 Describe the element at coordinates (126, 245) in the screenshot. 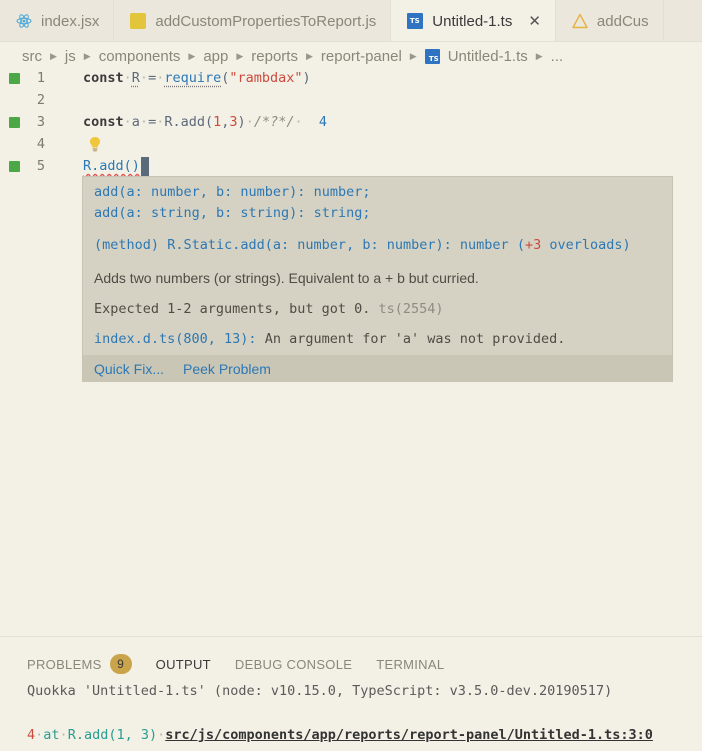

I see `symbol-kind: method` at that location.